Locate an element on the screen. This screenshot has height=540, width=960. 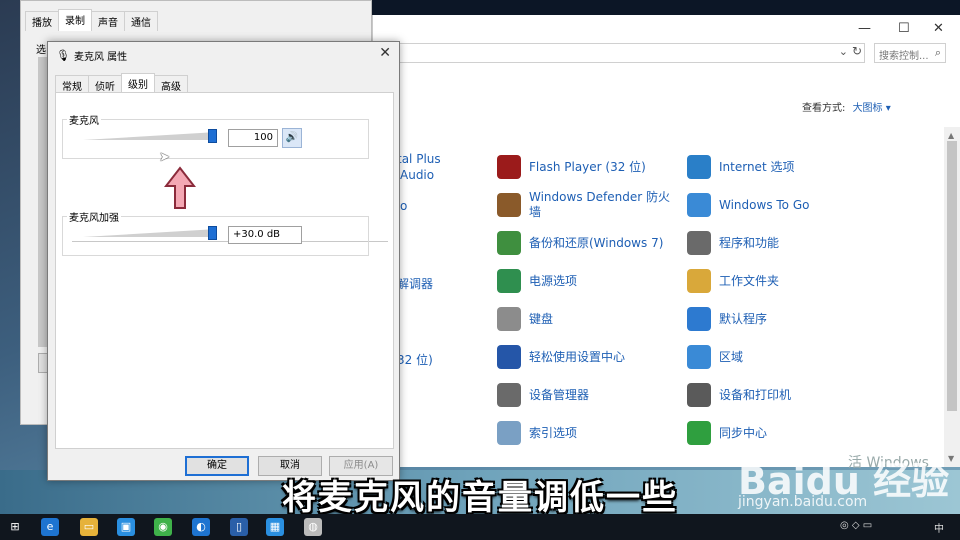
control-panel-item-label: 区域 is located at coordinates (731, 356).